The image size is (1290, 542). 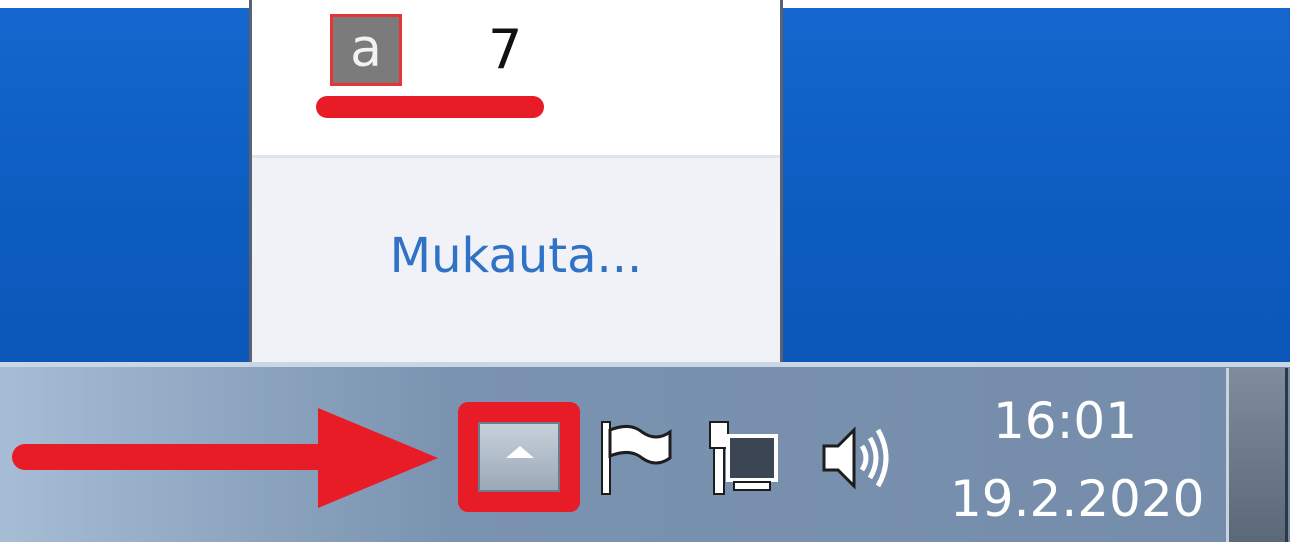 What do you see at coordinates (744, 458) in the screenshot?
I see `network-icon` at bounding box center [744, 458].